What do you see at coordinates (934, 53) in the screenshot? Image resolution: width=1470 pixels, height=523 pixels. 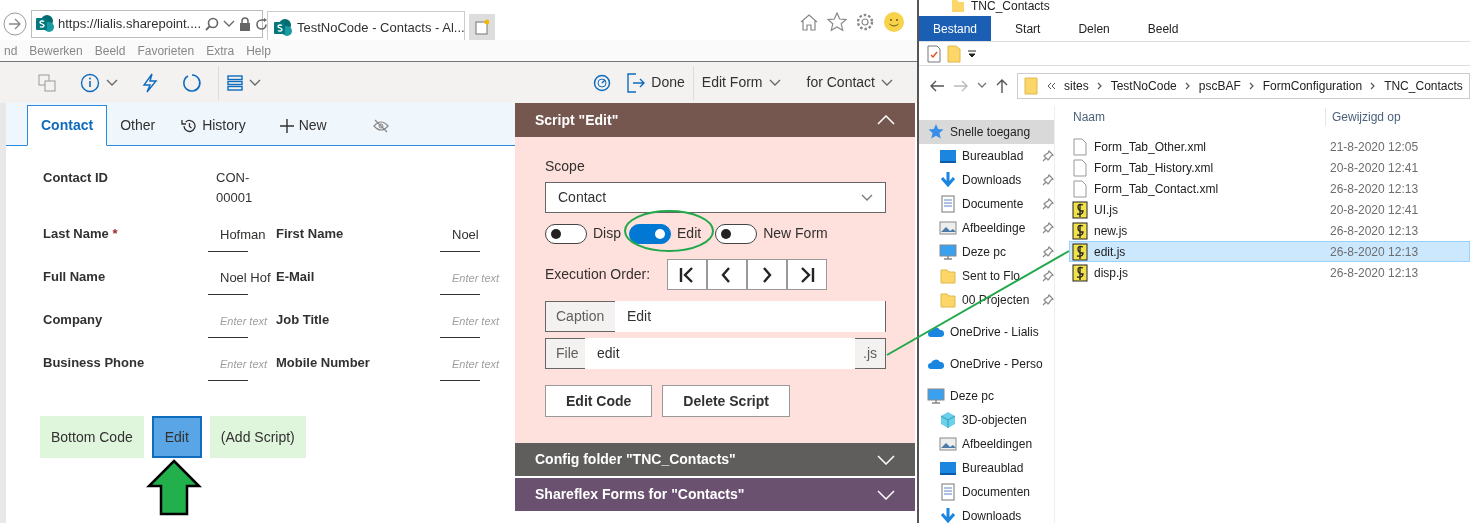 I see `properties-icon` at bounding box center [934, 53].